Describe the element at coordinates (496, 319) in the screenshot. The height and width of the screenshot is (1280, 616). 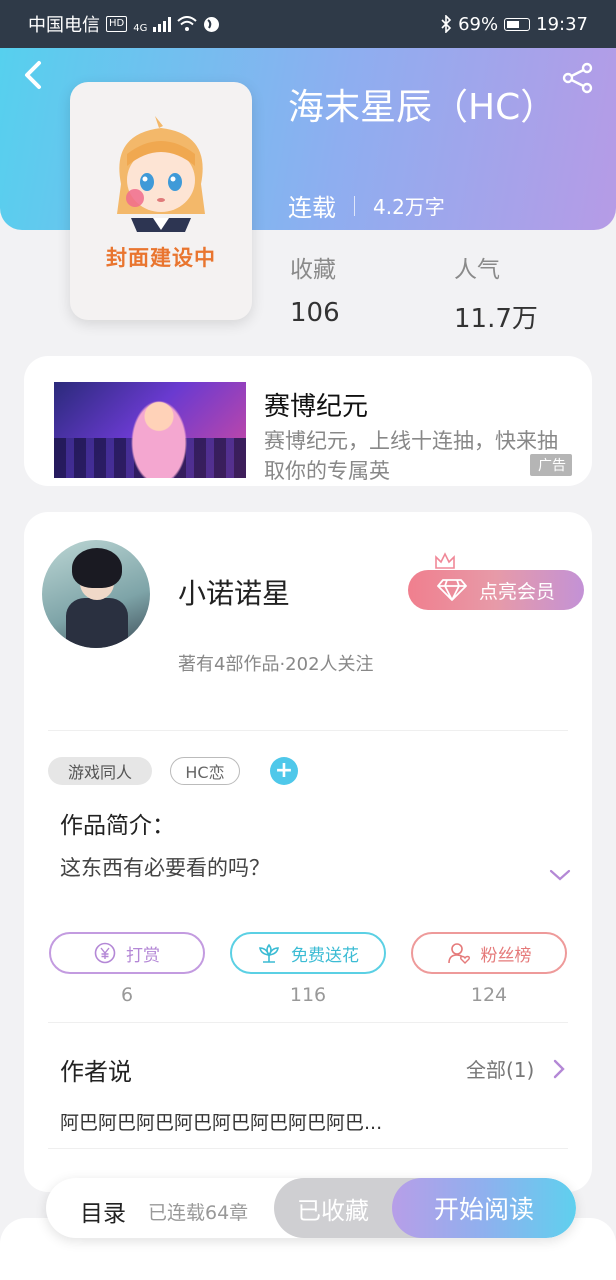
I see `stat-value: 11.7万` at that location.